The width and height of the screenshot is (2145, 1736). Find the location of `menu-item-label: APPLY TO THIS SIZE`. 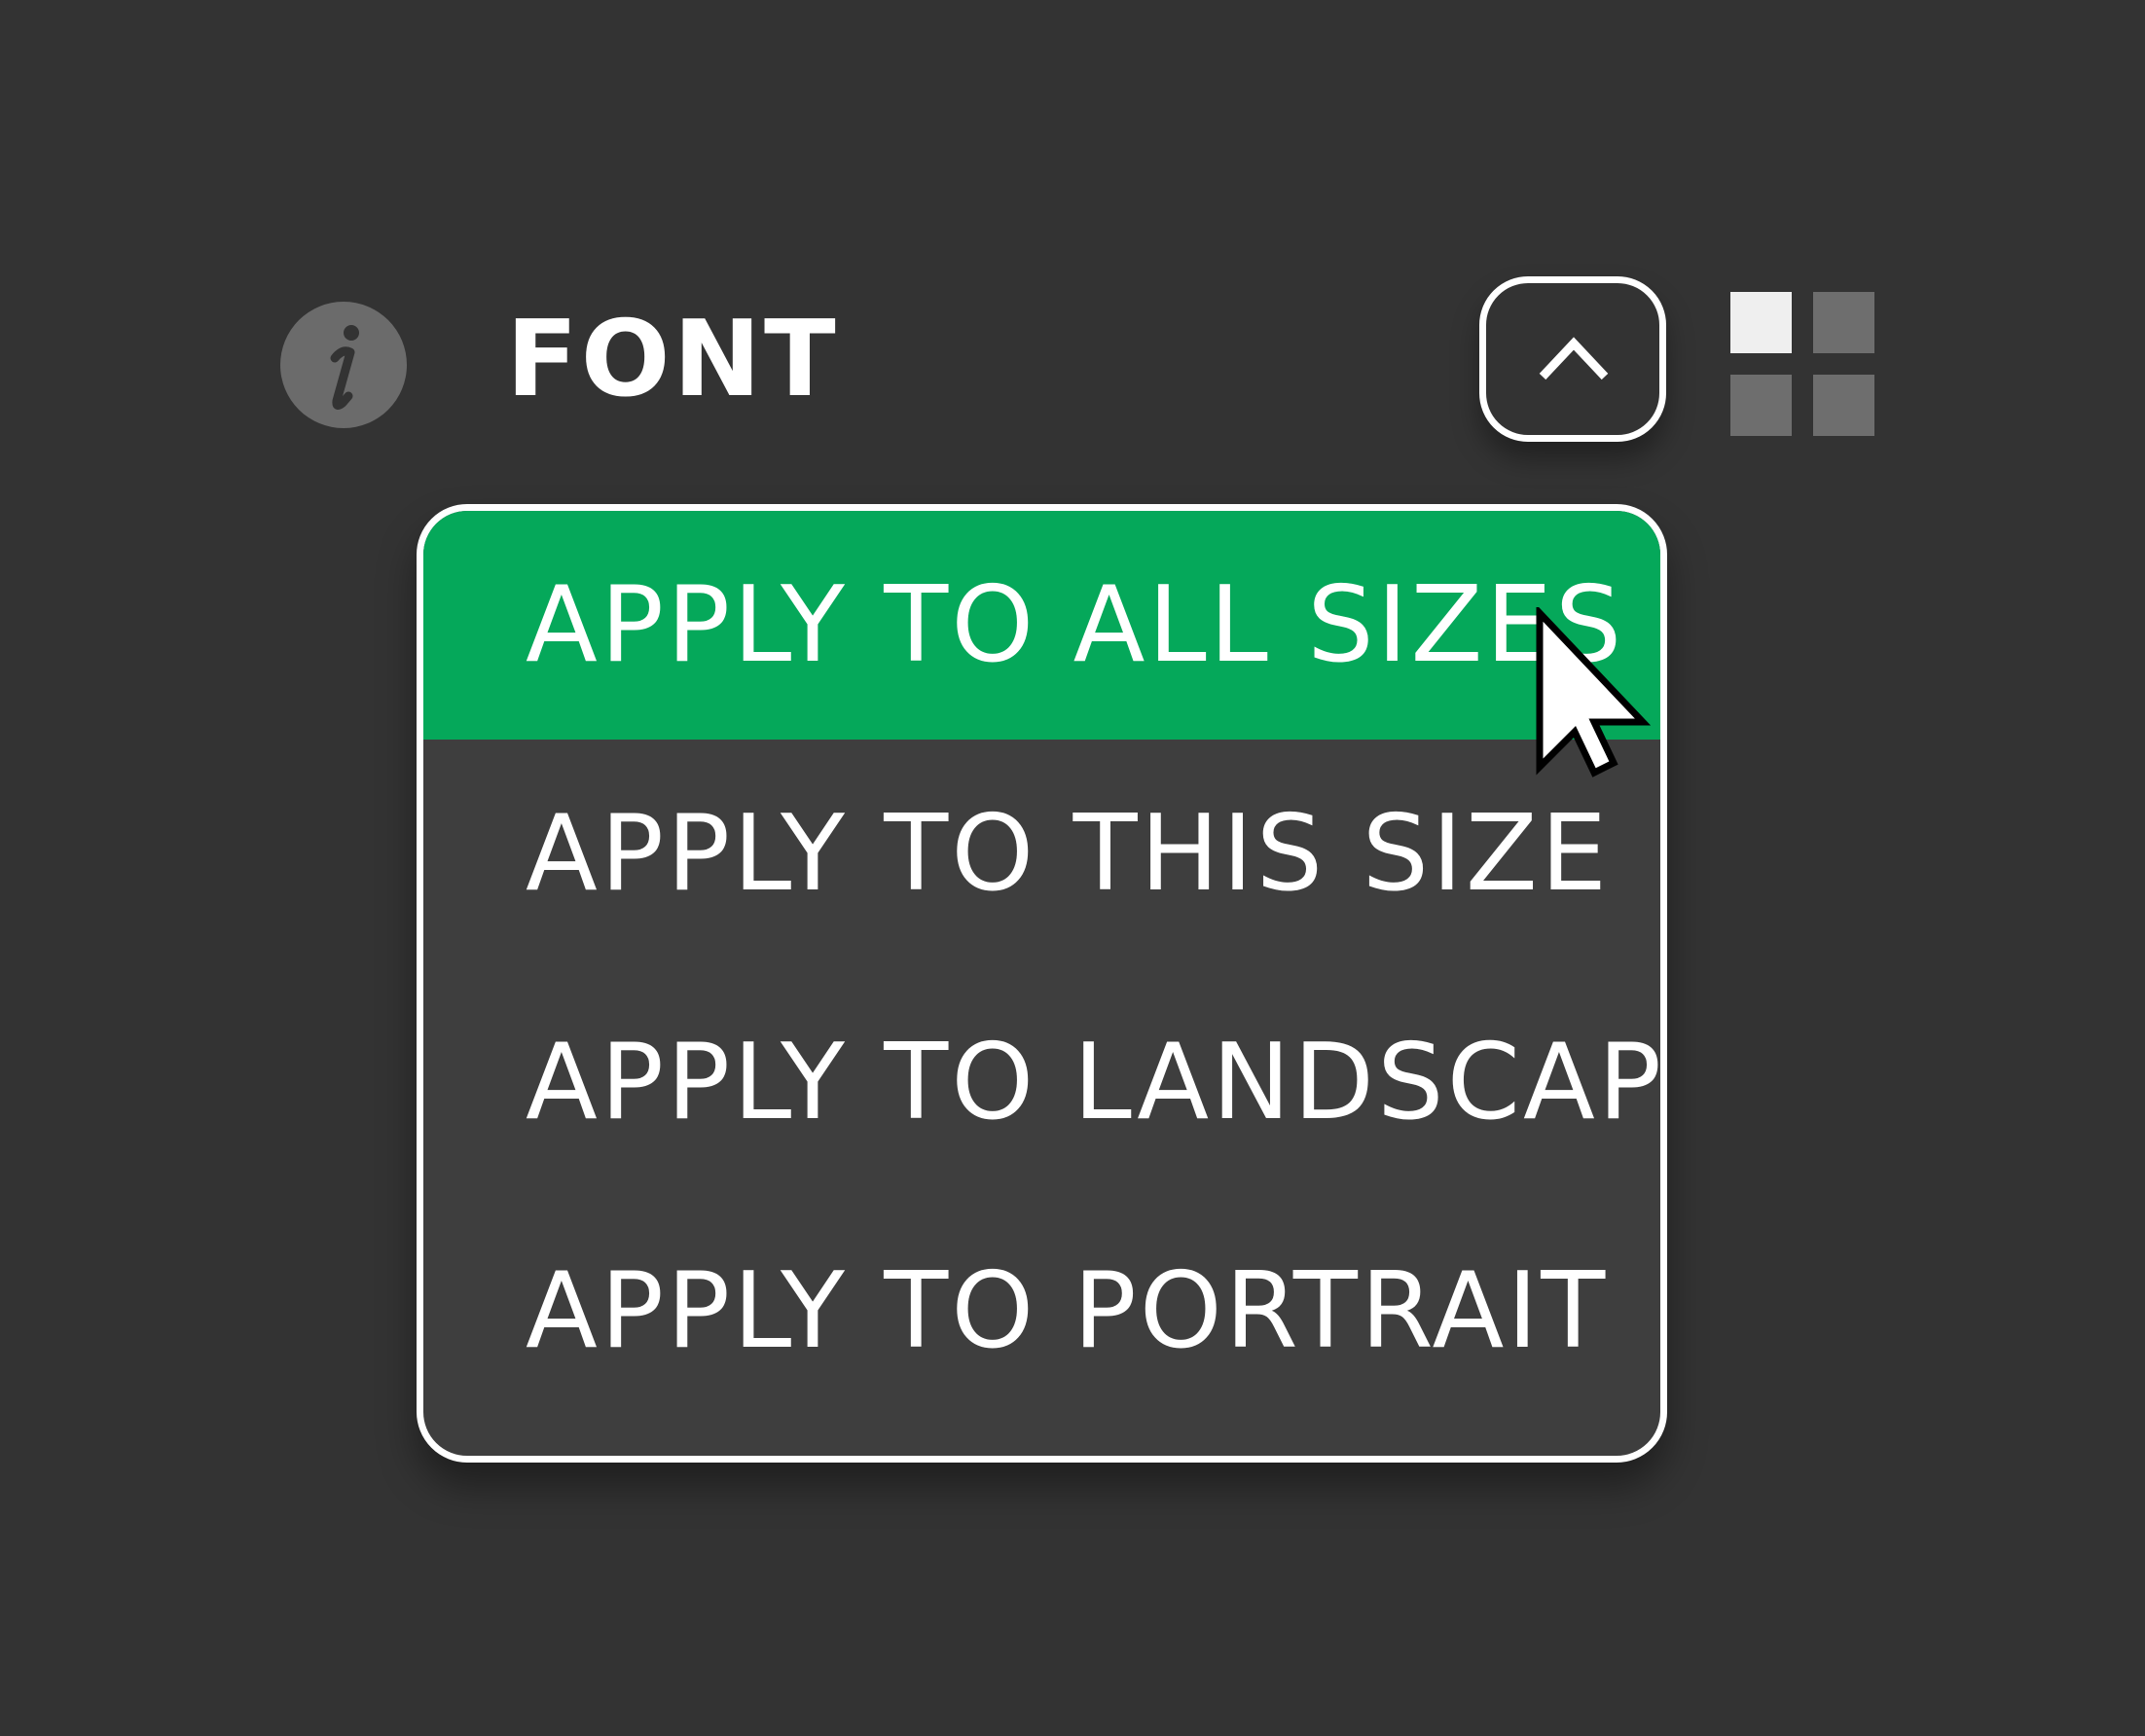

menu-item-label: APPLY TO THIS SIZE is located at coordinates (1068, 854).